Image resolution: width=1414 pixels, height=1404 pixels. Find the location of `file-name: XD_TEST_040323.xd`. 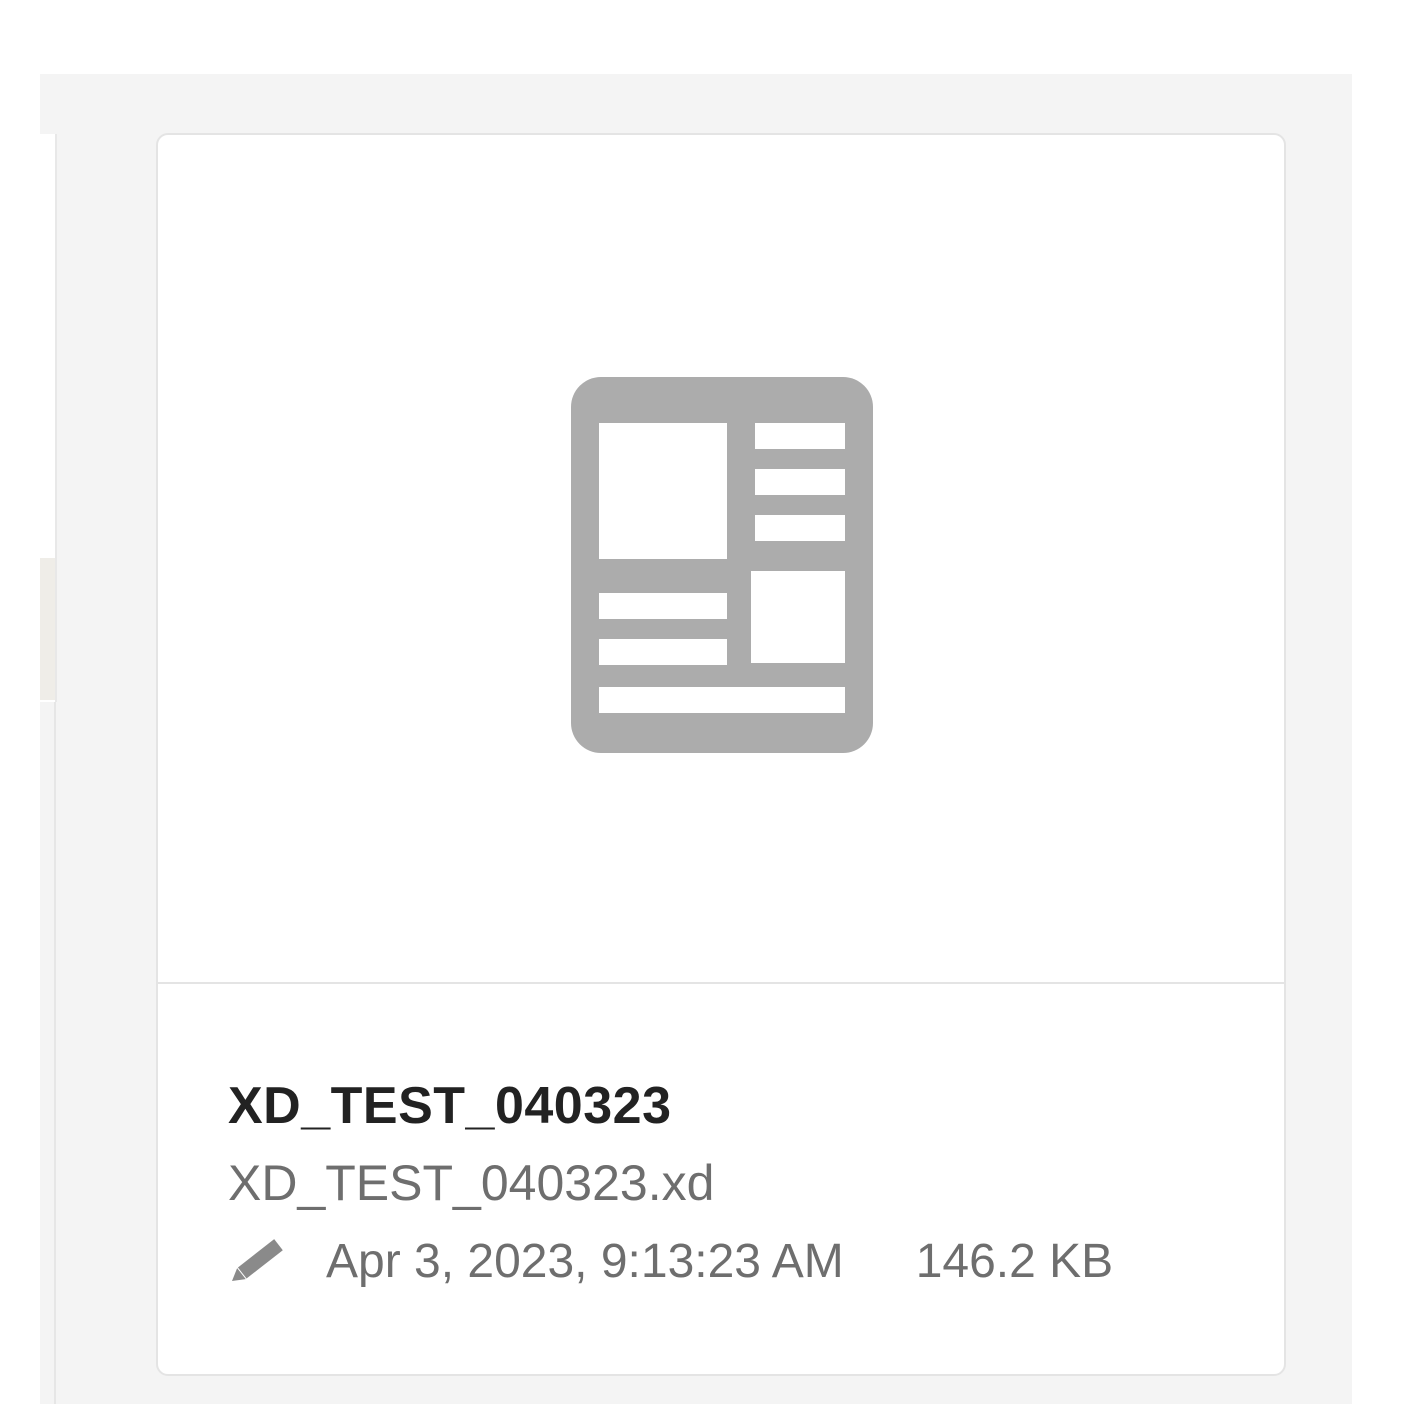

file-name: XD_TEST_040323.xd is located at coordinates (471, 1183).